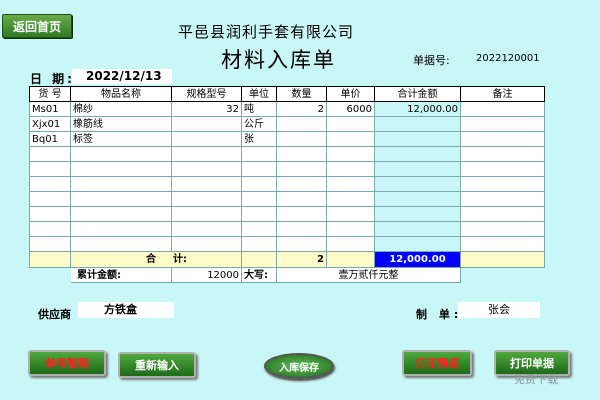 The width and height of the screenshot is (600, 400). I want to click on col-header-amount: 合计金额, so click(417, 94).